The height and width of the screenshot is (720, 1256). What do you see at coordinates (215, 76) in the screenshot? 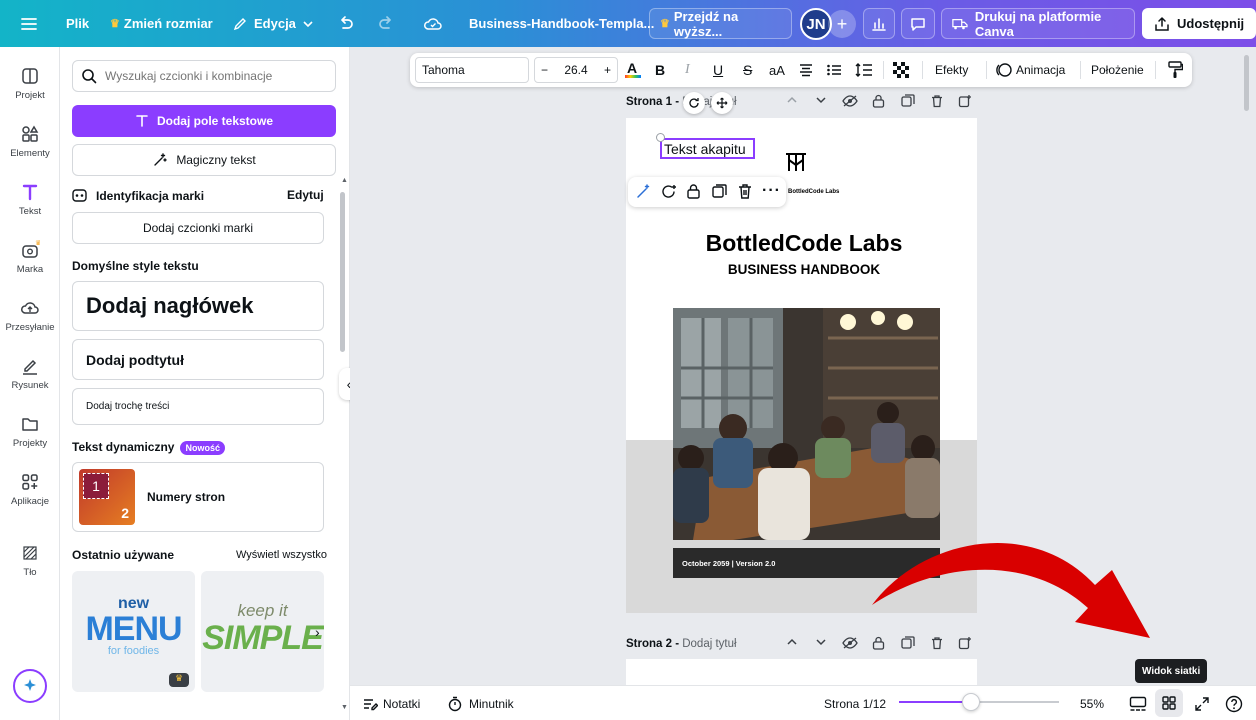
I see `search-input` at bounding box center [215, 76].